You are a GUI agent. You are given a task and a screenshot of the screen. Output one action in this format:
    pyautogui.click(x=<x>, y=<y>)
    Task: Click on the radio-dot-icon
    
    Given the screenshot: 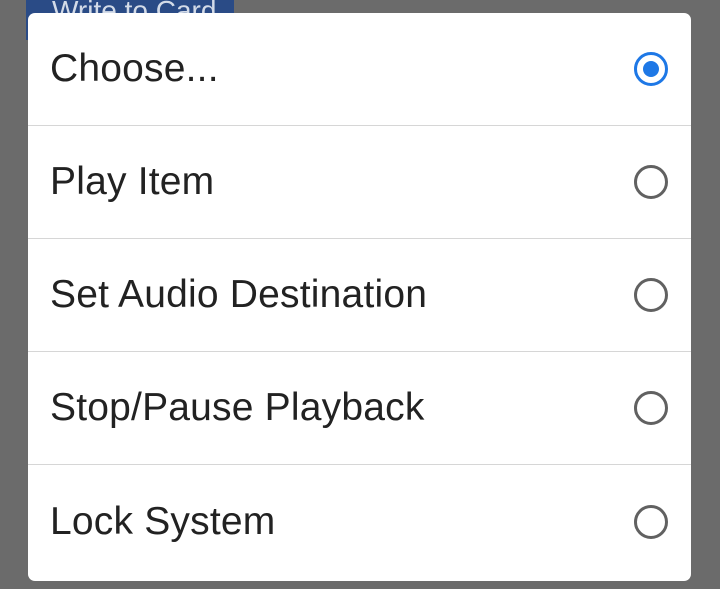 What is the action you would take?
    pyautogui.click(x=651, y=69)
    